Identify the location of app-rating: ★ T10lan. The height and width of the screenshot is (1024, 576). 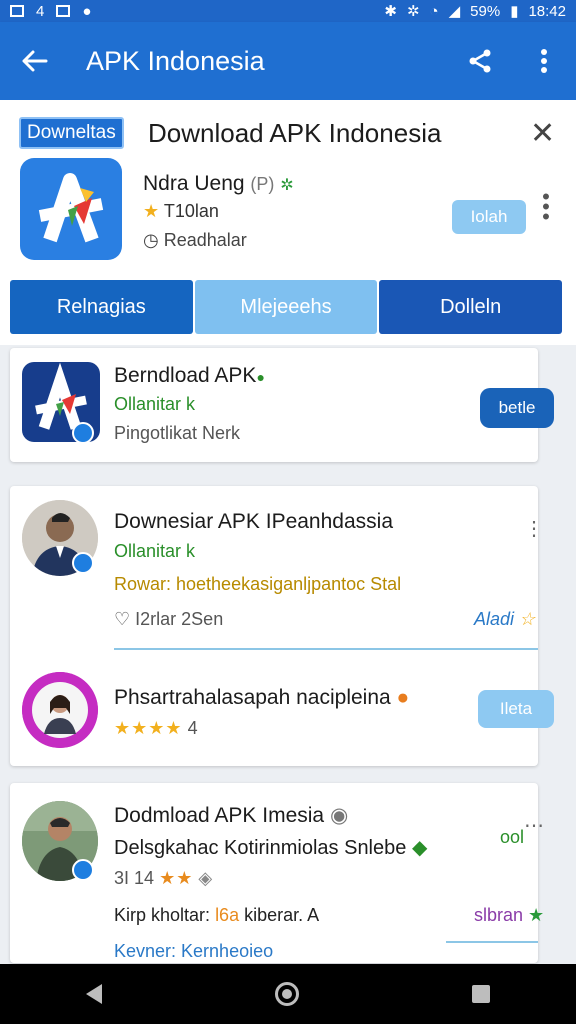
(181, 211).